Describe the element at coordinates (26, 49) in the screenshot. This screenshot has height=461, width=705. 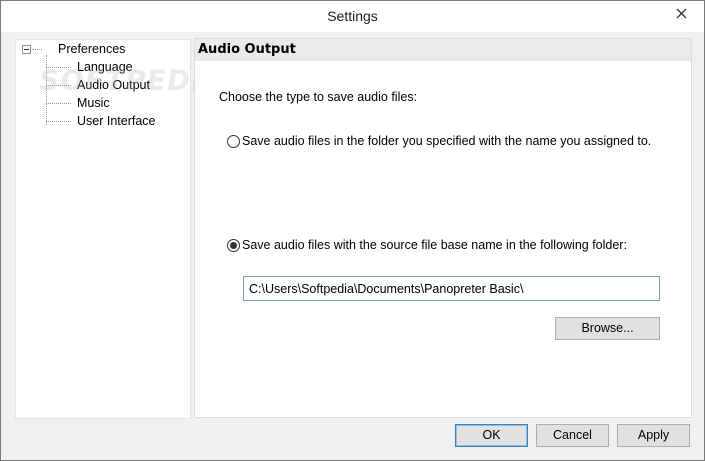
I see `collapse-toggle` at that location.